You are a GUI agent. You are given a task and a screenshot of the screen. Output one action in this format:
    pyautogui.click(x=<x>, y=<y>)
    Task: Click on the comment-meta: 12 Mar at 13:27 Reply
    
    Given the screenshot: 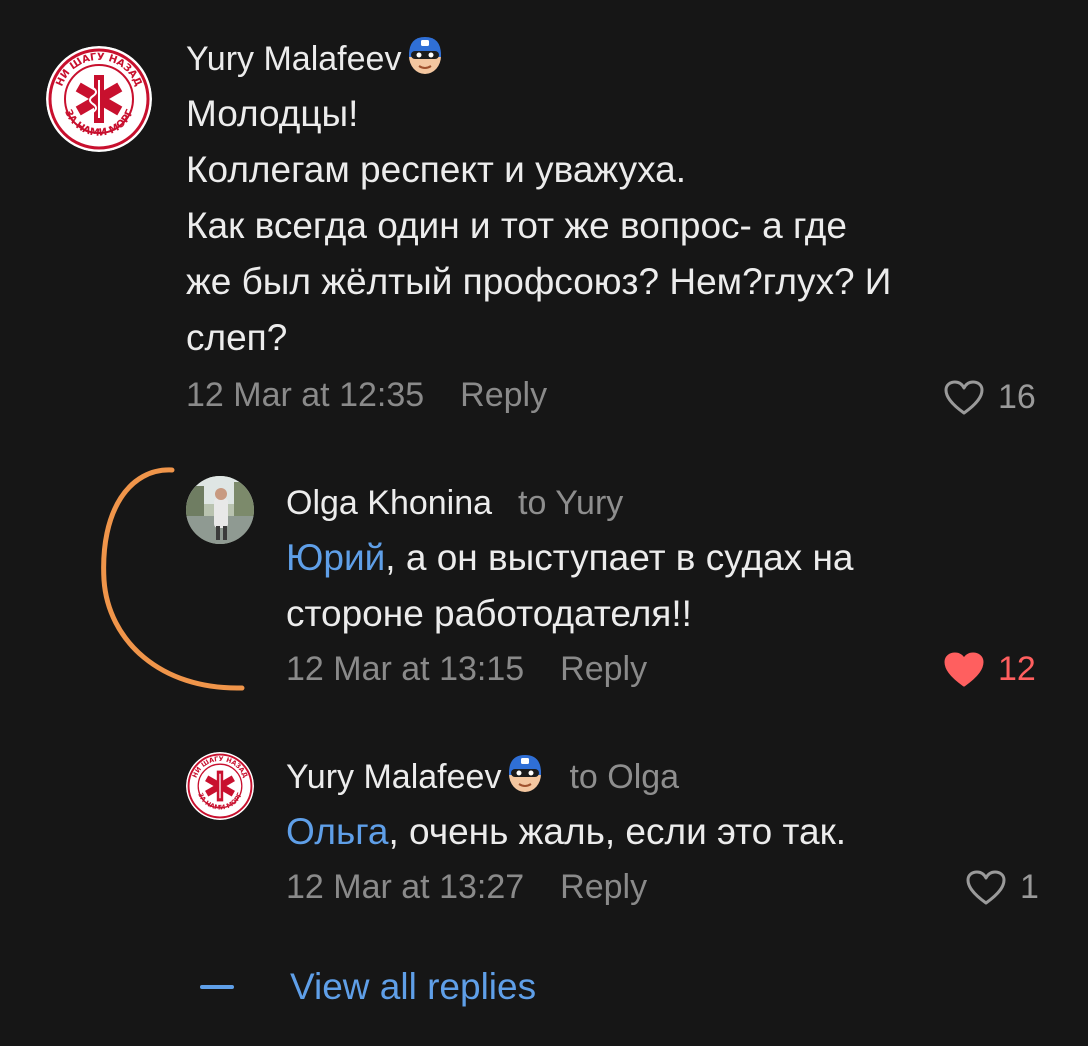 What is the action you would take?
    pyautogui.click(x=466, y=887)
    